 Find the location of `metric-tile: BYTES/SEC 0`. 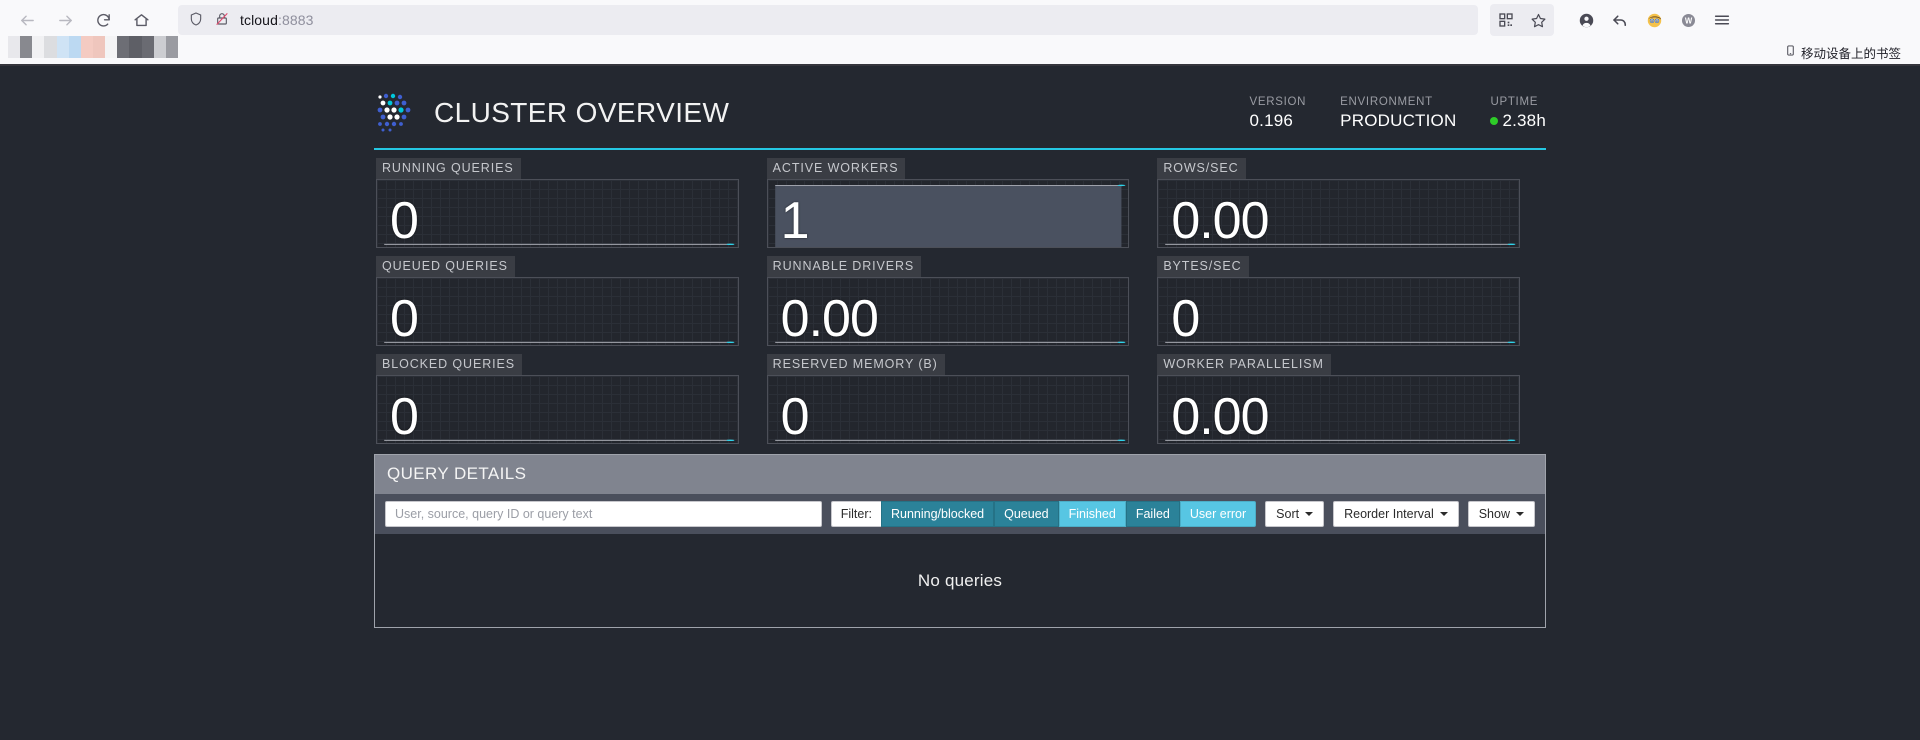

metric-tile: BYTES/SEC 0 is located at coordinates (1350, 298).